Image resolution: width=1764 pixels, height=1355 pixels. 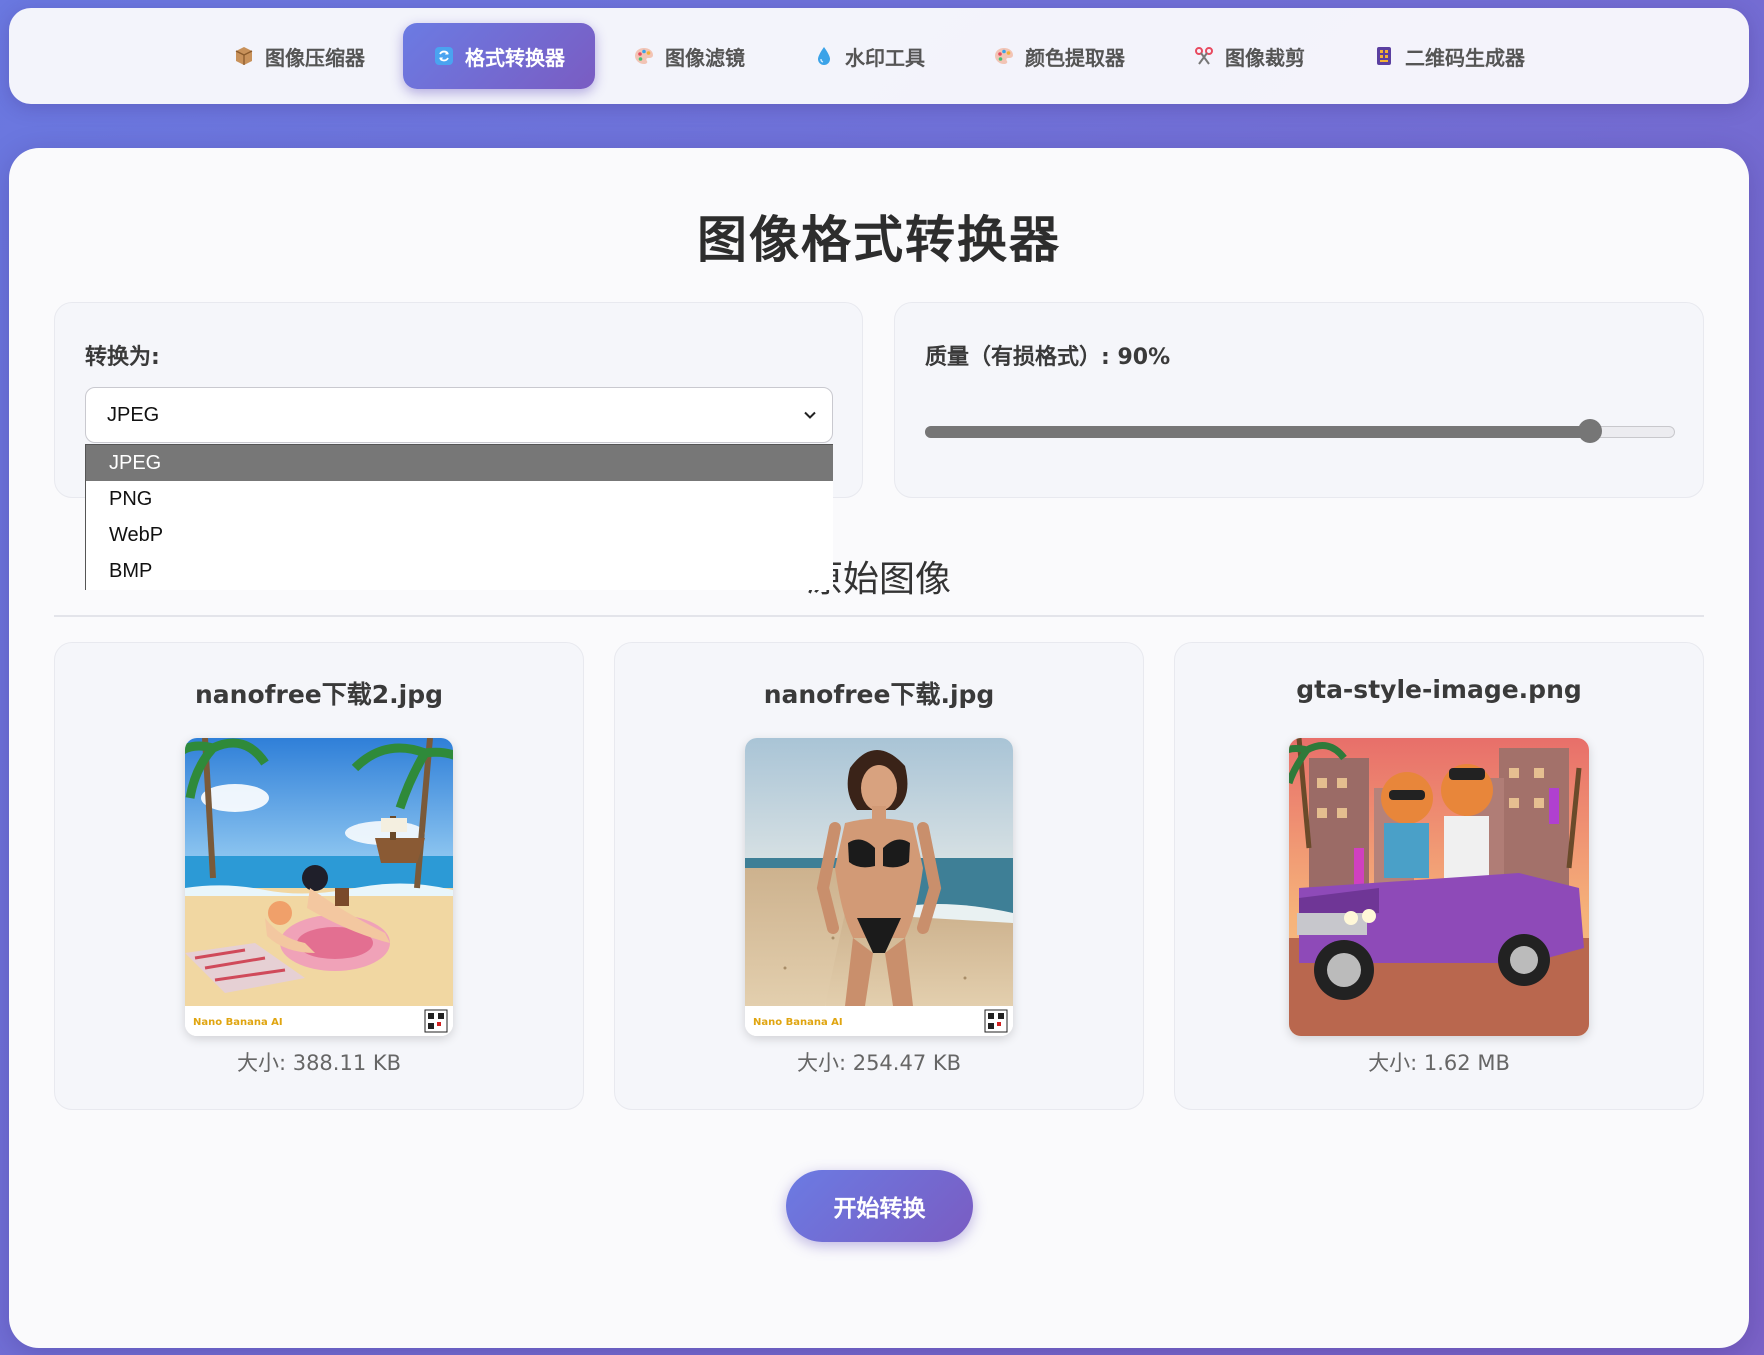 I want to click on nav-item-label: 水印工具, so click(x=885, y=57).